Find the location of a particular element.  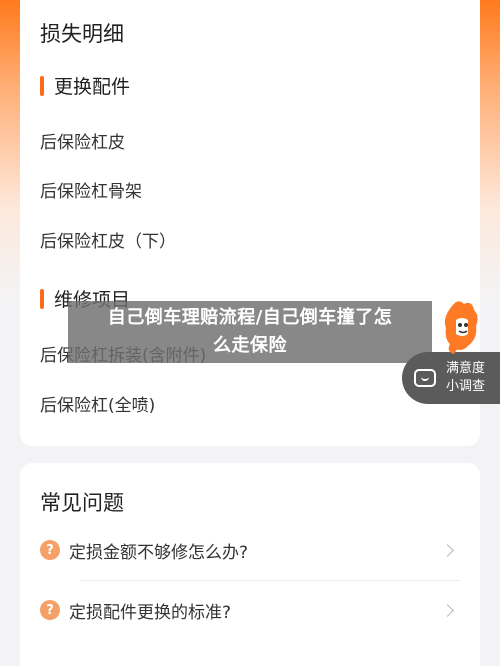

section-replace-parts: 更换配件 is located at coordinates (85, 85).